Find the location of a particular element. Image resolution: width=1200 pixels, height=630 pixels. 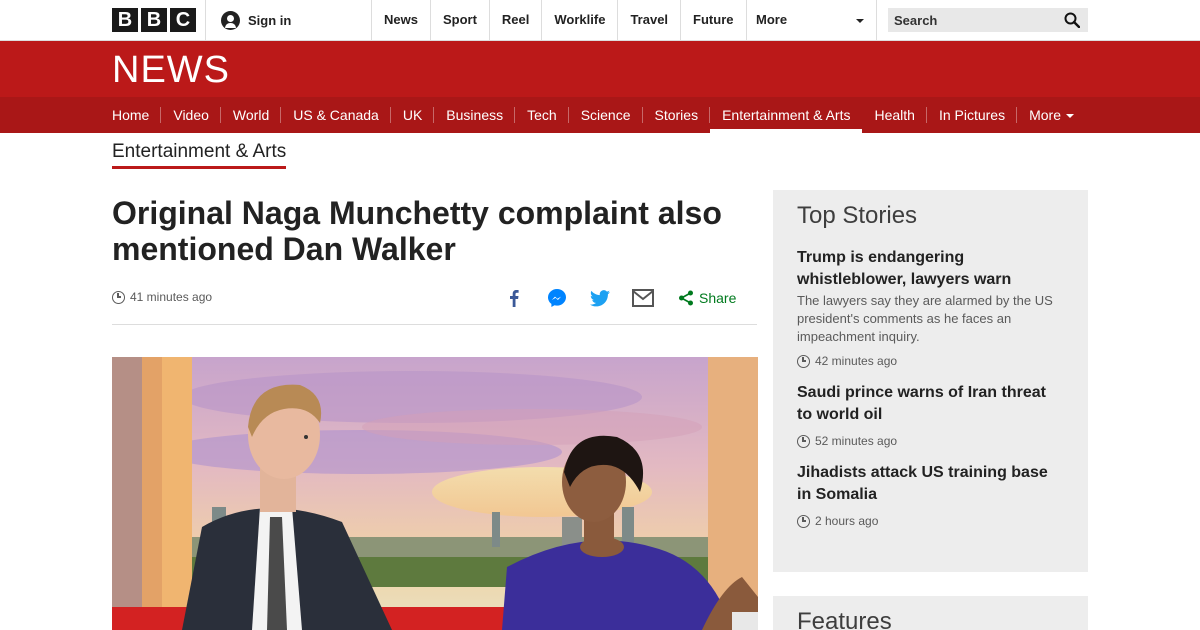

facebook-icon is located at coordinates (514, 298).